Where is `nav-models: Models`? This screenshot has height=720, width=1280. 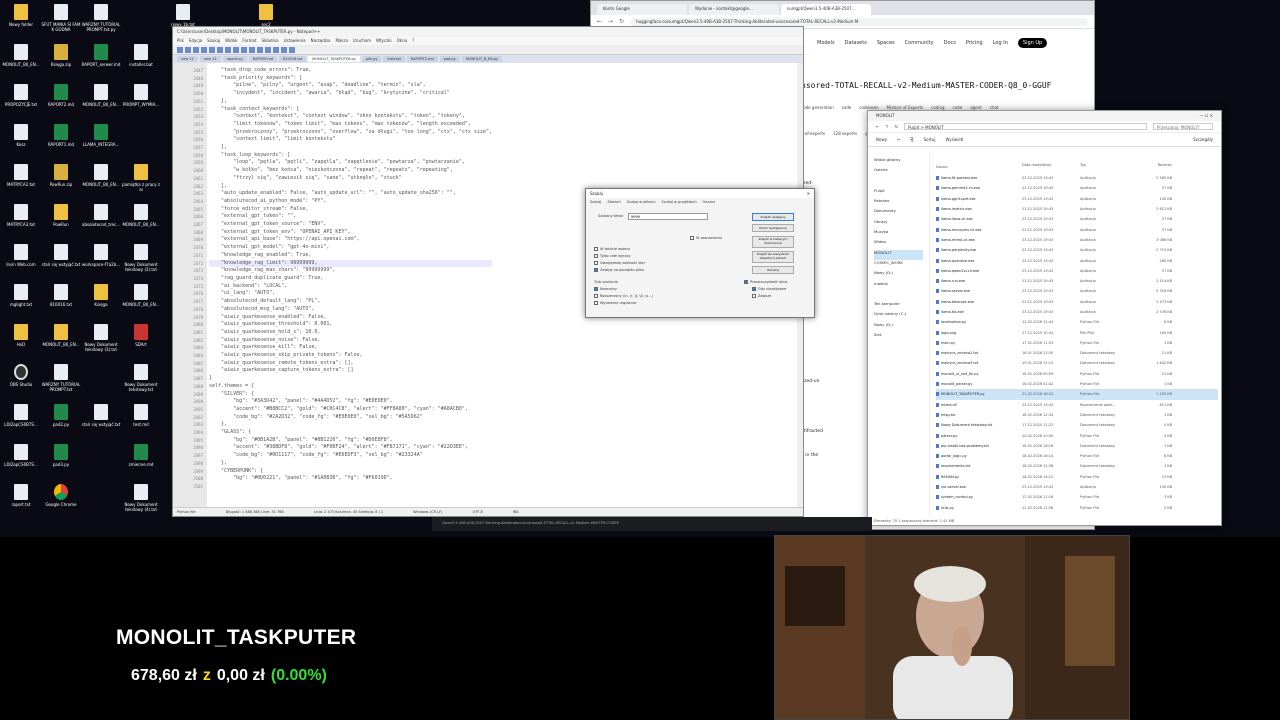 nav-models: Models is located at coordinates (826, 43).